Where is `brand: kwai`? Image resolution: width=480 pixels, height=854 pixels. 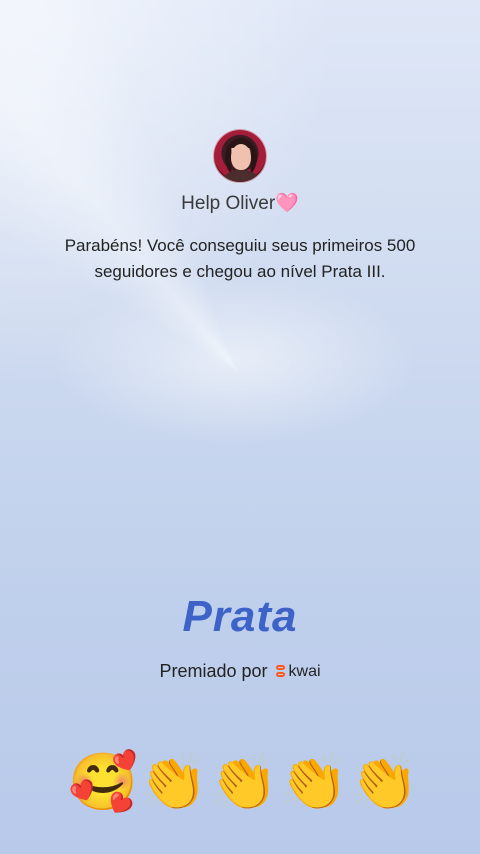
brand: kwai is located at coordinates (298, 672).